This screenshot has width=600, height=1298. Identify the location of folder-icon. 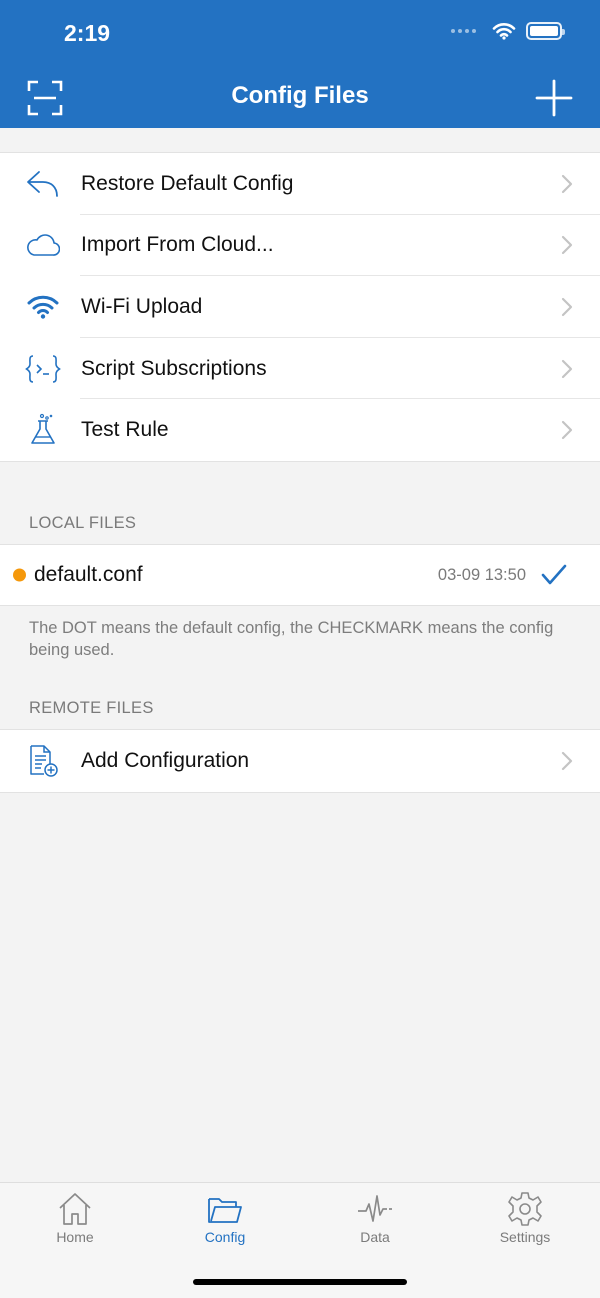
(225, 1210).